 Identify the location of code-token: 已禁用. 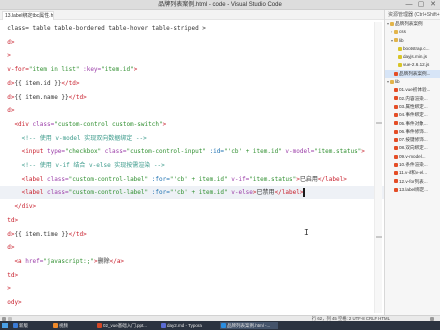
(265, 193).